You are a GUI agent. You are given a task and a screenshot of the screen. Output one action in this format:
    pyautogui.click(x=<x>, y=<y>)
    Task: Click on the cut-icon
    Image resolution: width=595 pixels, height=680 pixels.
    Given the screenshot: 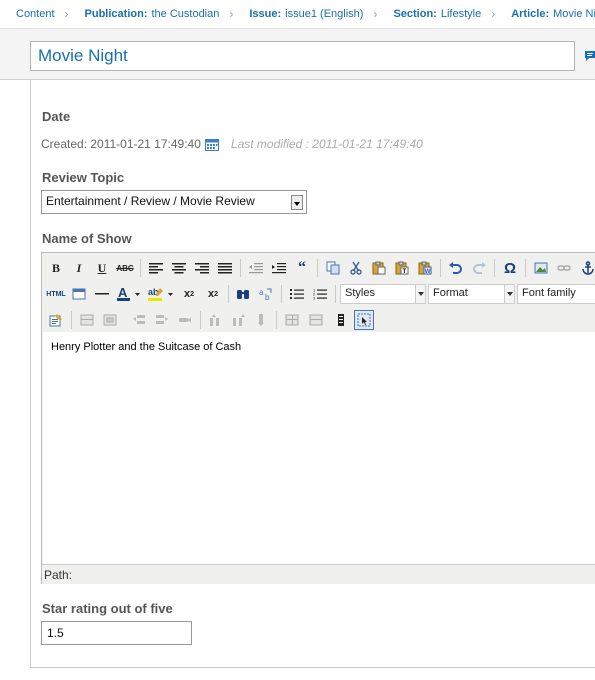 What is the action you would take?
    pyautogui.click(x=356, y=268)
    